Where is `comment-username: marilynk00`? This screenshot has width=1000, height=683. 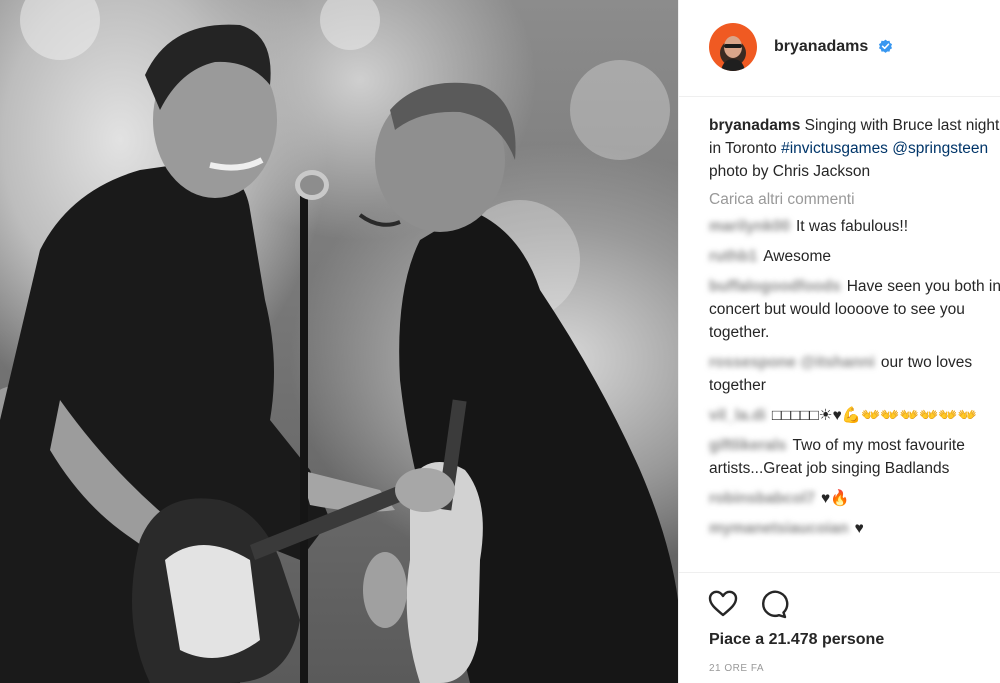
comment-username: marilynk00 is located at coordinates (749, 226).